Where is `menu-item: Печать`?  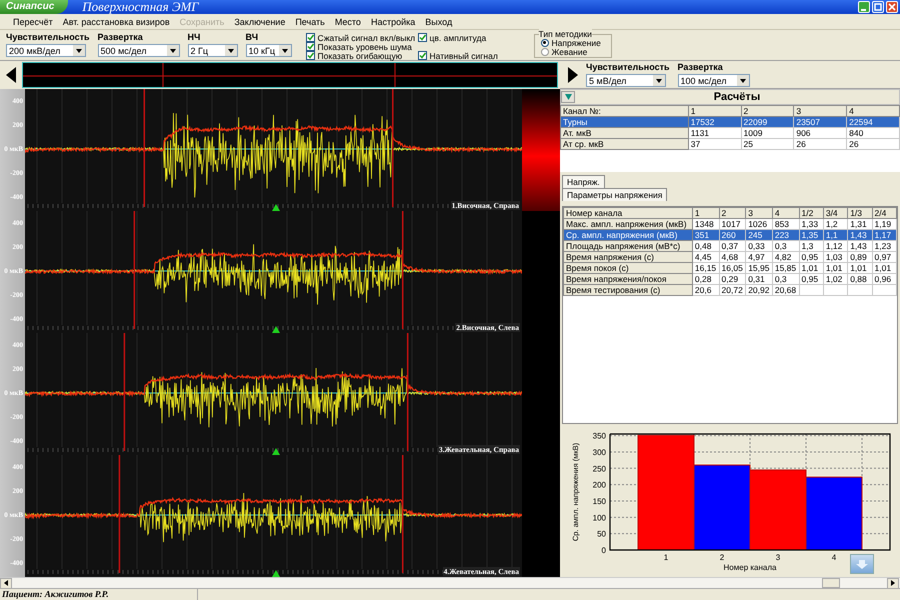 menu-item: Печать is located at coordinates (310, 21).